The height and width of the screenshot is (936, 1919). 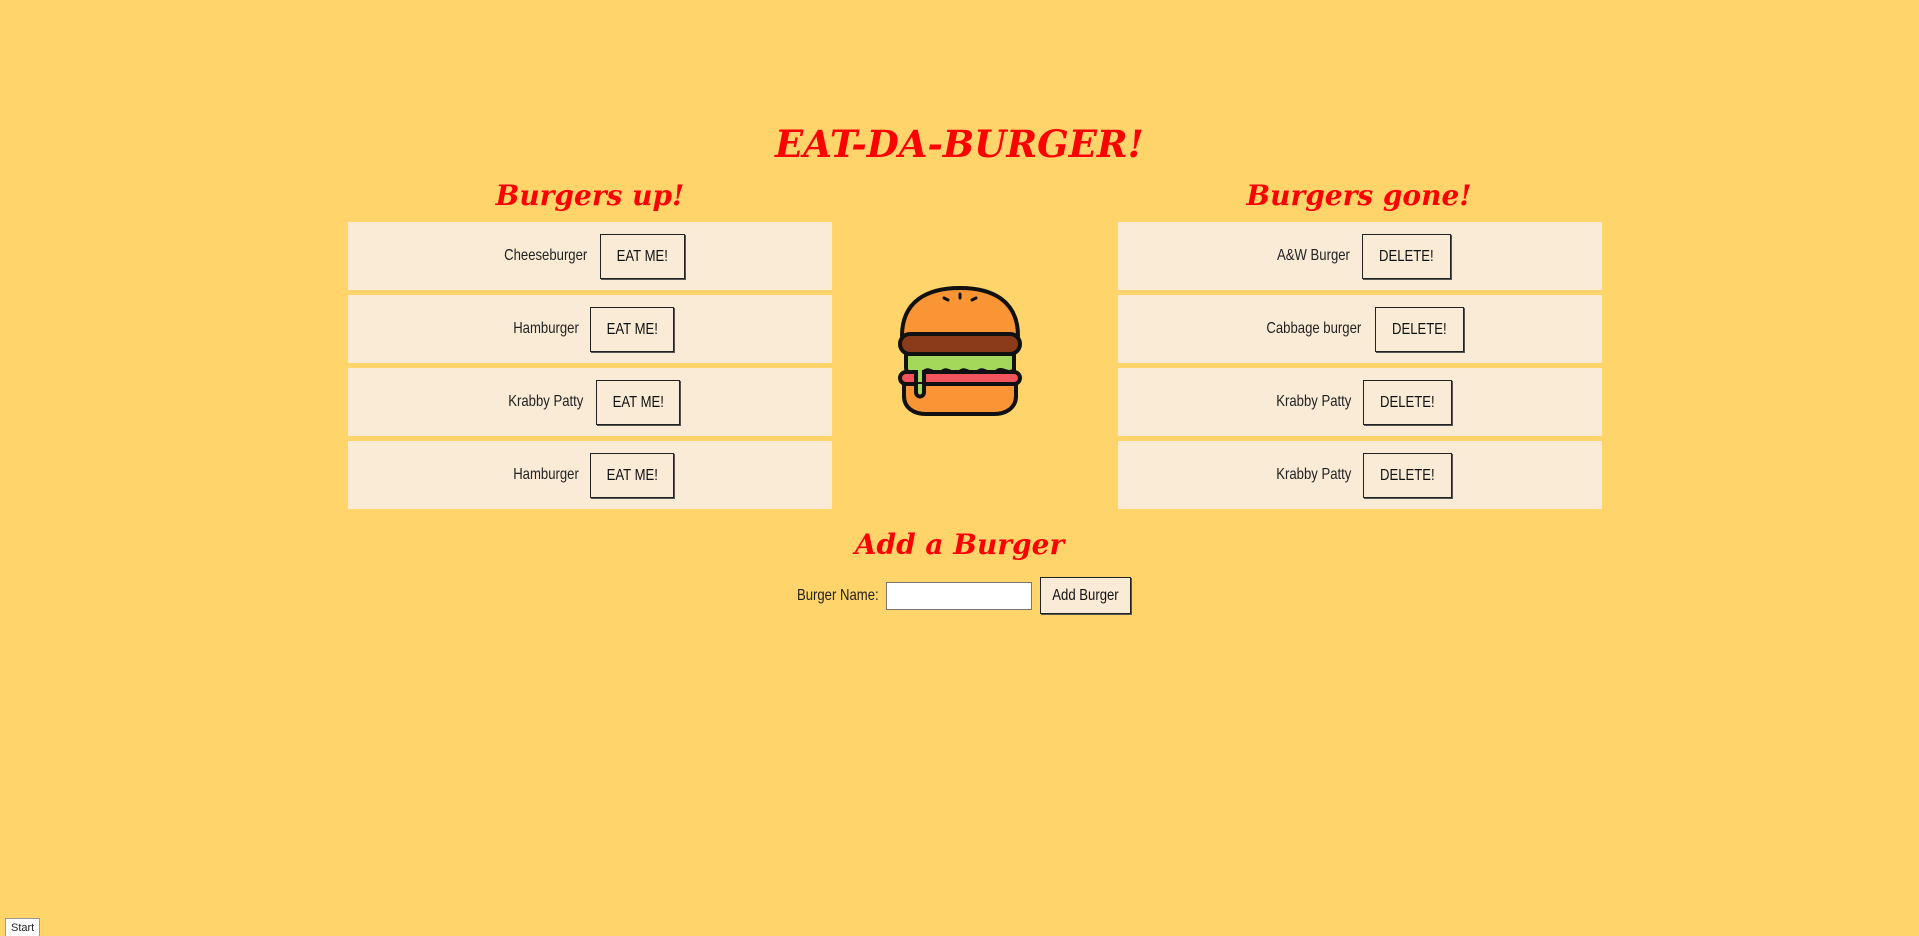 I want to click on burgers-gone-heading: Burgers gone!, so click(x=1359, y=195).